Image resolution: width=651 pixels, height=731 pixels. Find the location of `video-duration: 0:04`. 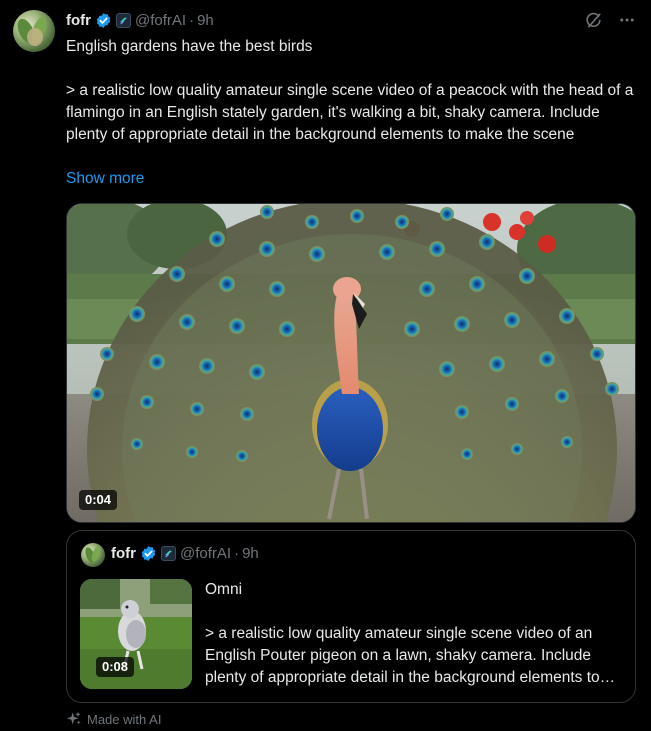

video-duration: 0:04 is located at coordinates (98, 500).